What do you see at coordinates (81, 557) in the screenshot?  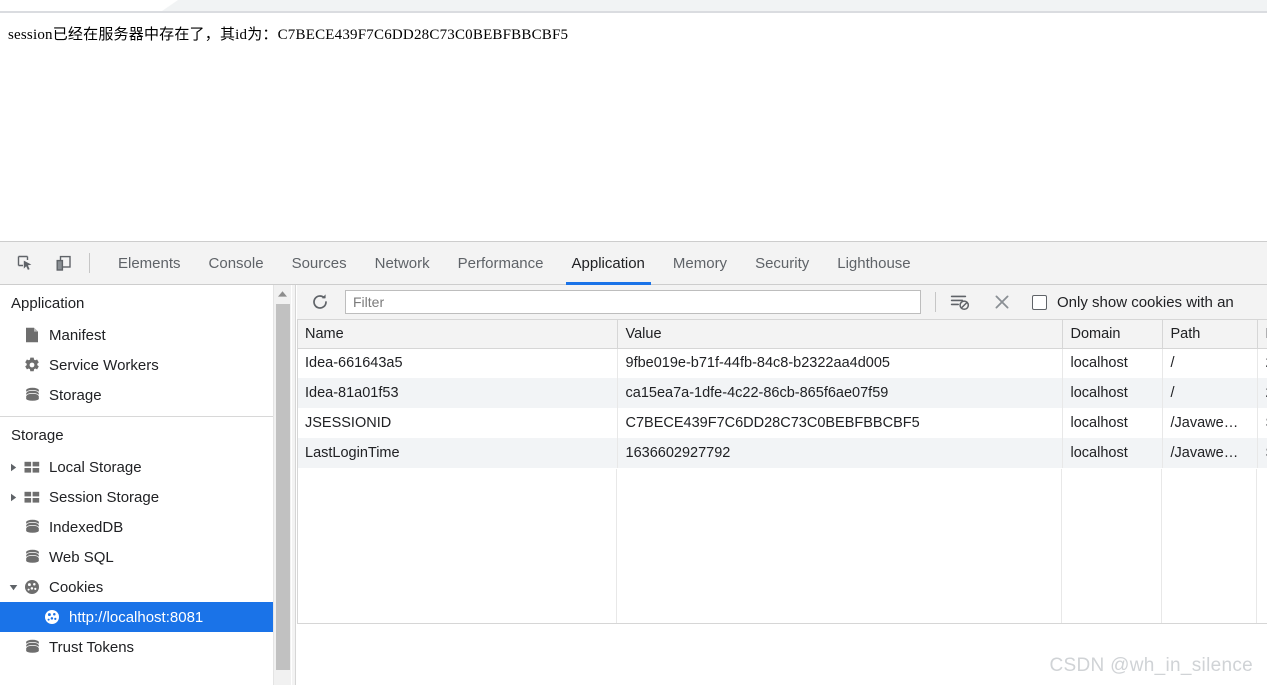 I see `sidebar-item-label: Web SQL` at bounding box center [81, 557].